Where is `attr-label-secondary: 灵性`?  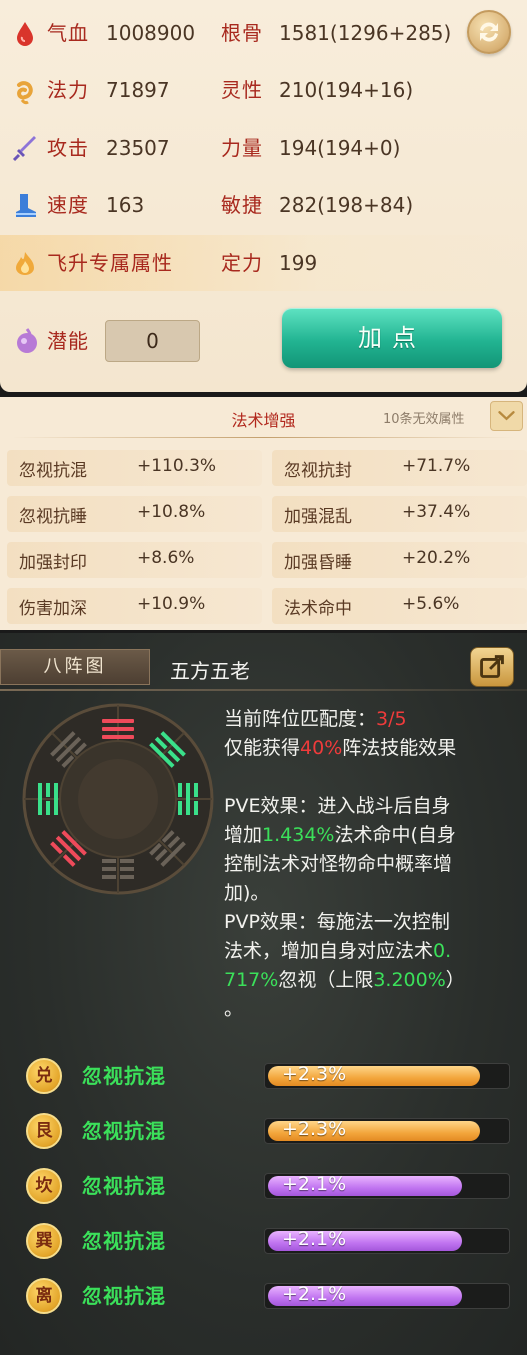 attr-label-secondary: 灵性 is located at coordinates (242, 90).